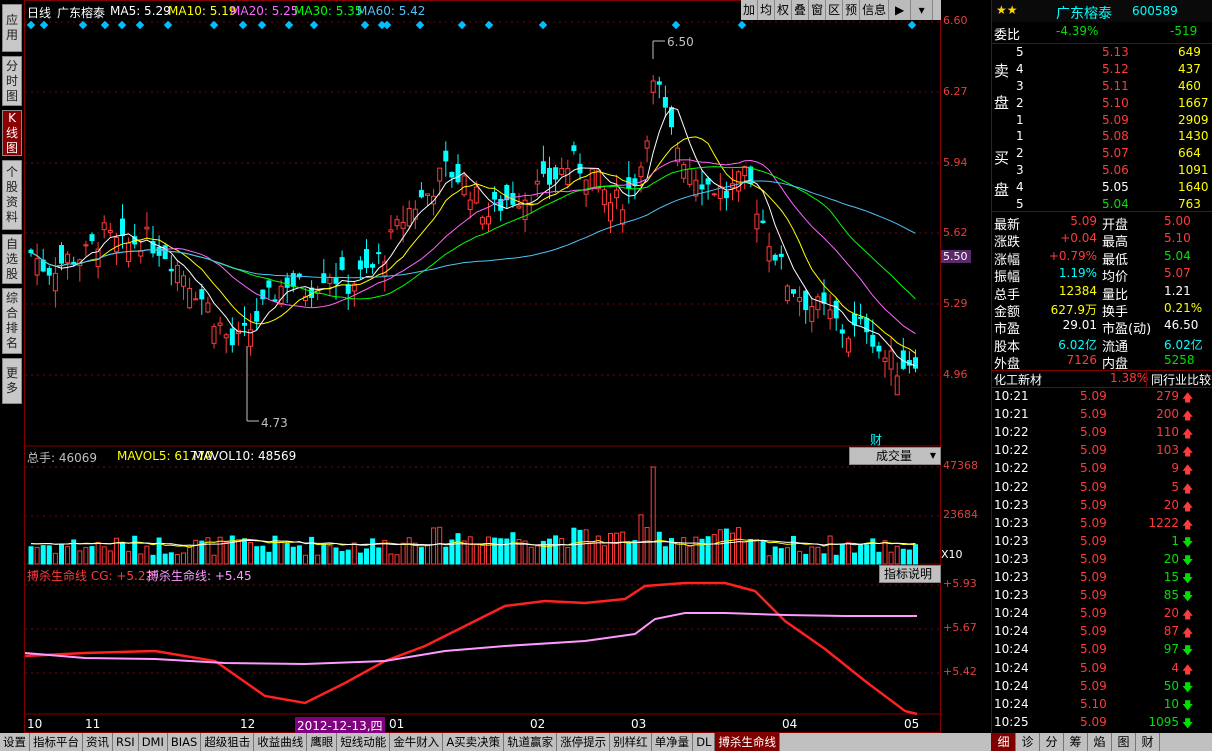  Describe the element at coordinates (835, 10) in the screenshot. I see `toolbar-btn-5: 区` at that location.